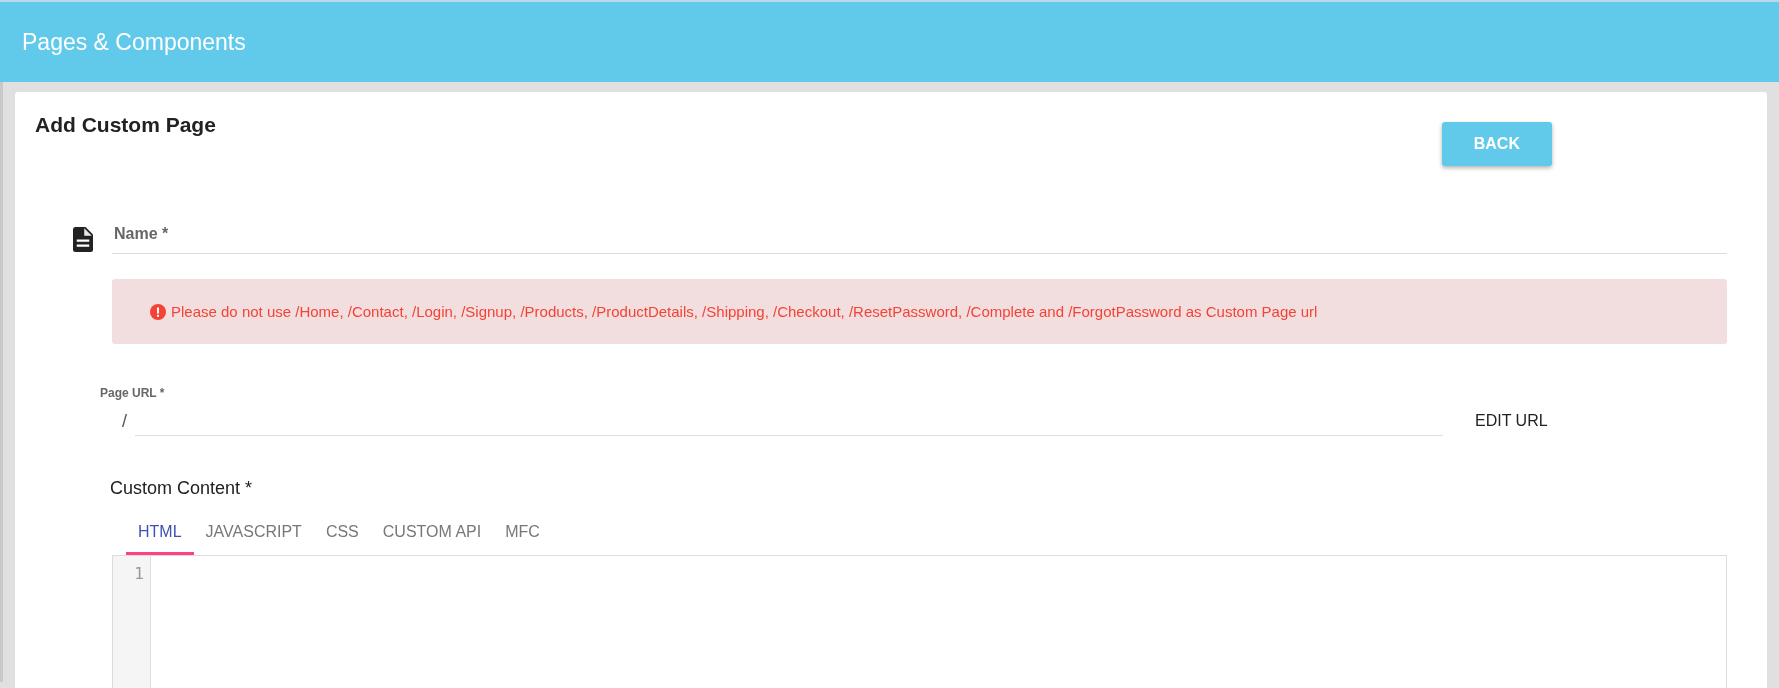 Image resolution: width=1779 pixels, height=688 pixels. I want to click on field-label: Page URL *, so click(133, 393).